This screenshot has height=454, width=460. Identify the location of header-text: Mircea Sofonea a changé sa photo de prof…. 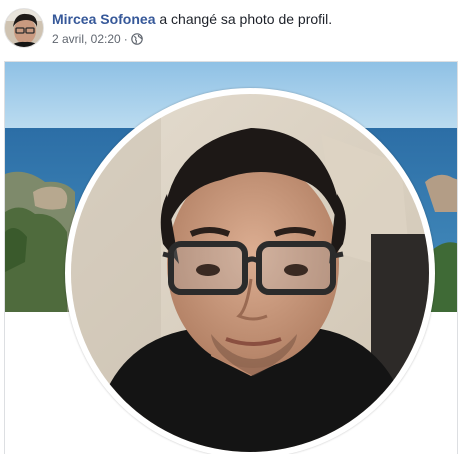
(192, 28).